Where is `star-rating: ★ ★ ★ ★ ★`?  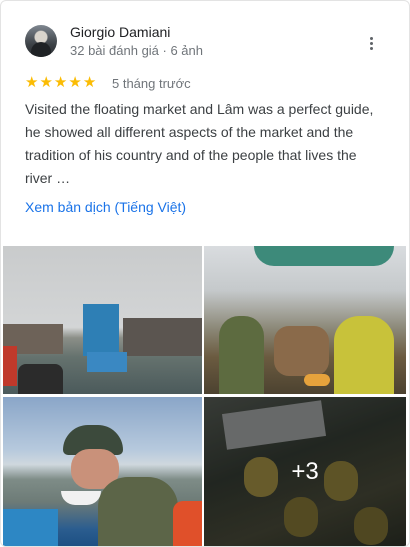 star-rating: ★ ★ ★ ★ ★ is located at coordinates (60, 83).